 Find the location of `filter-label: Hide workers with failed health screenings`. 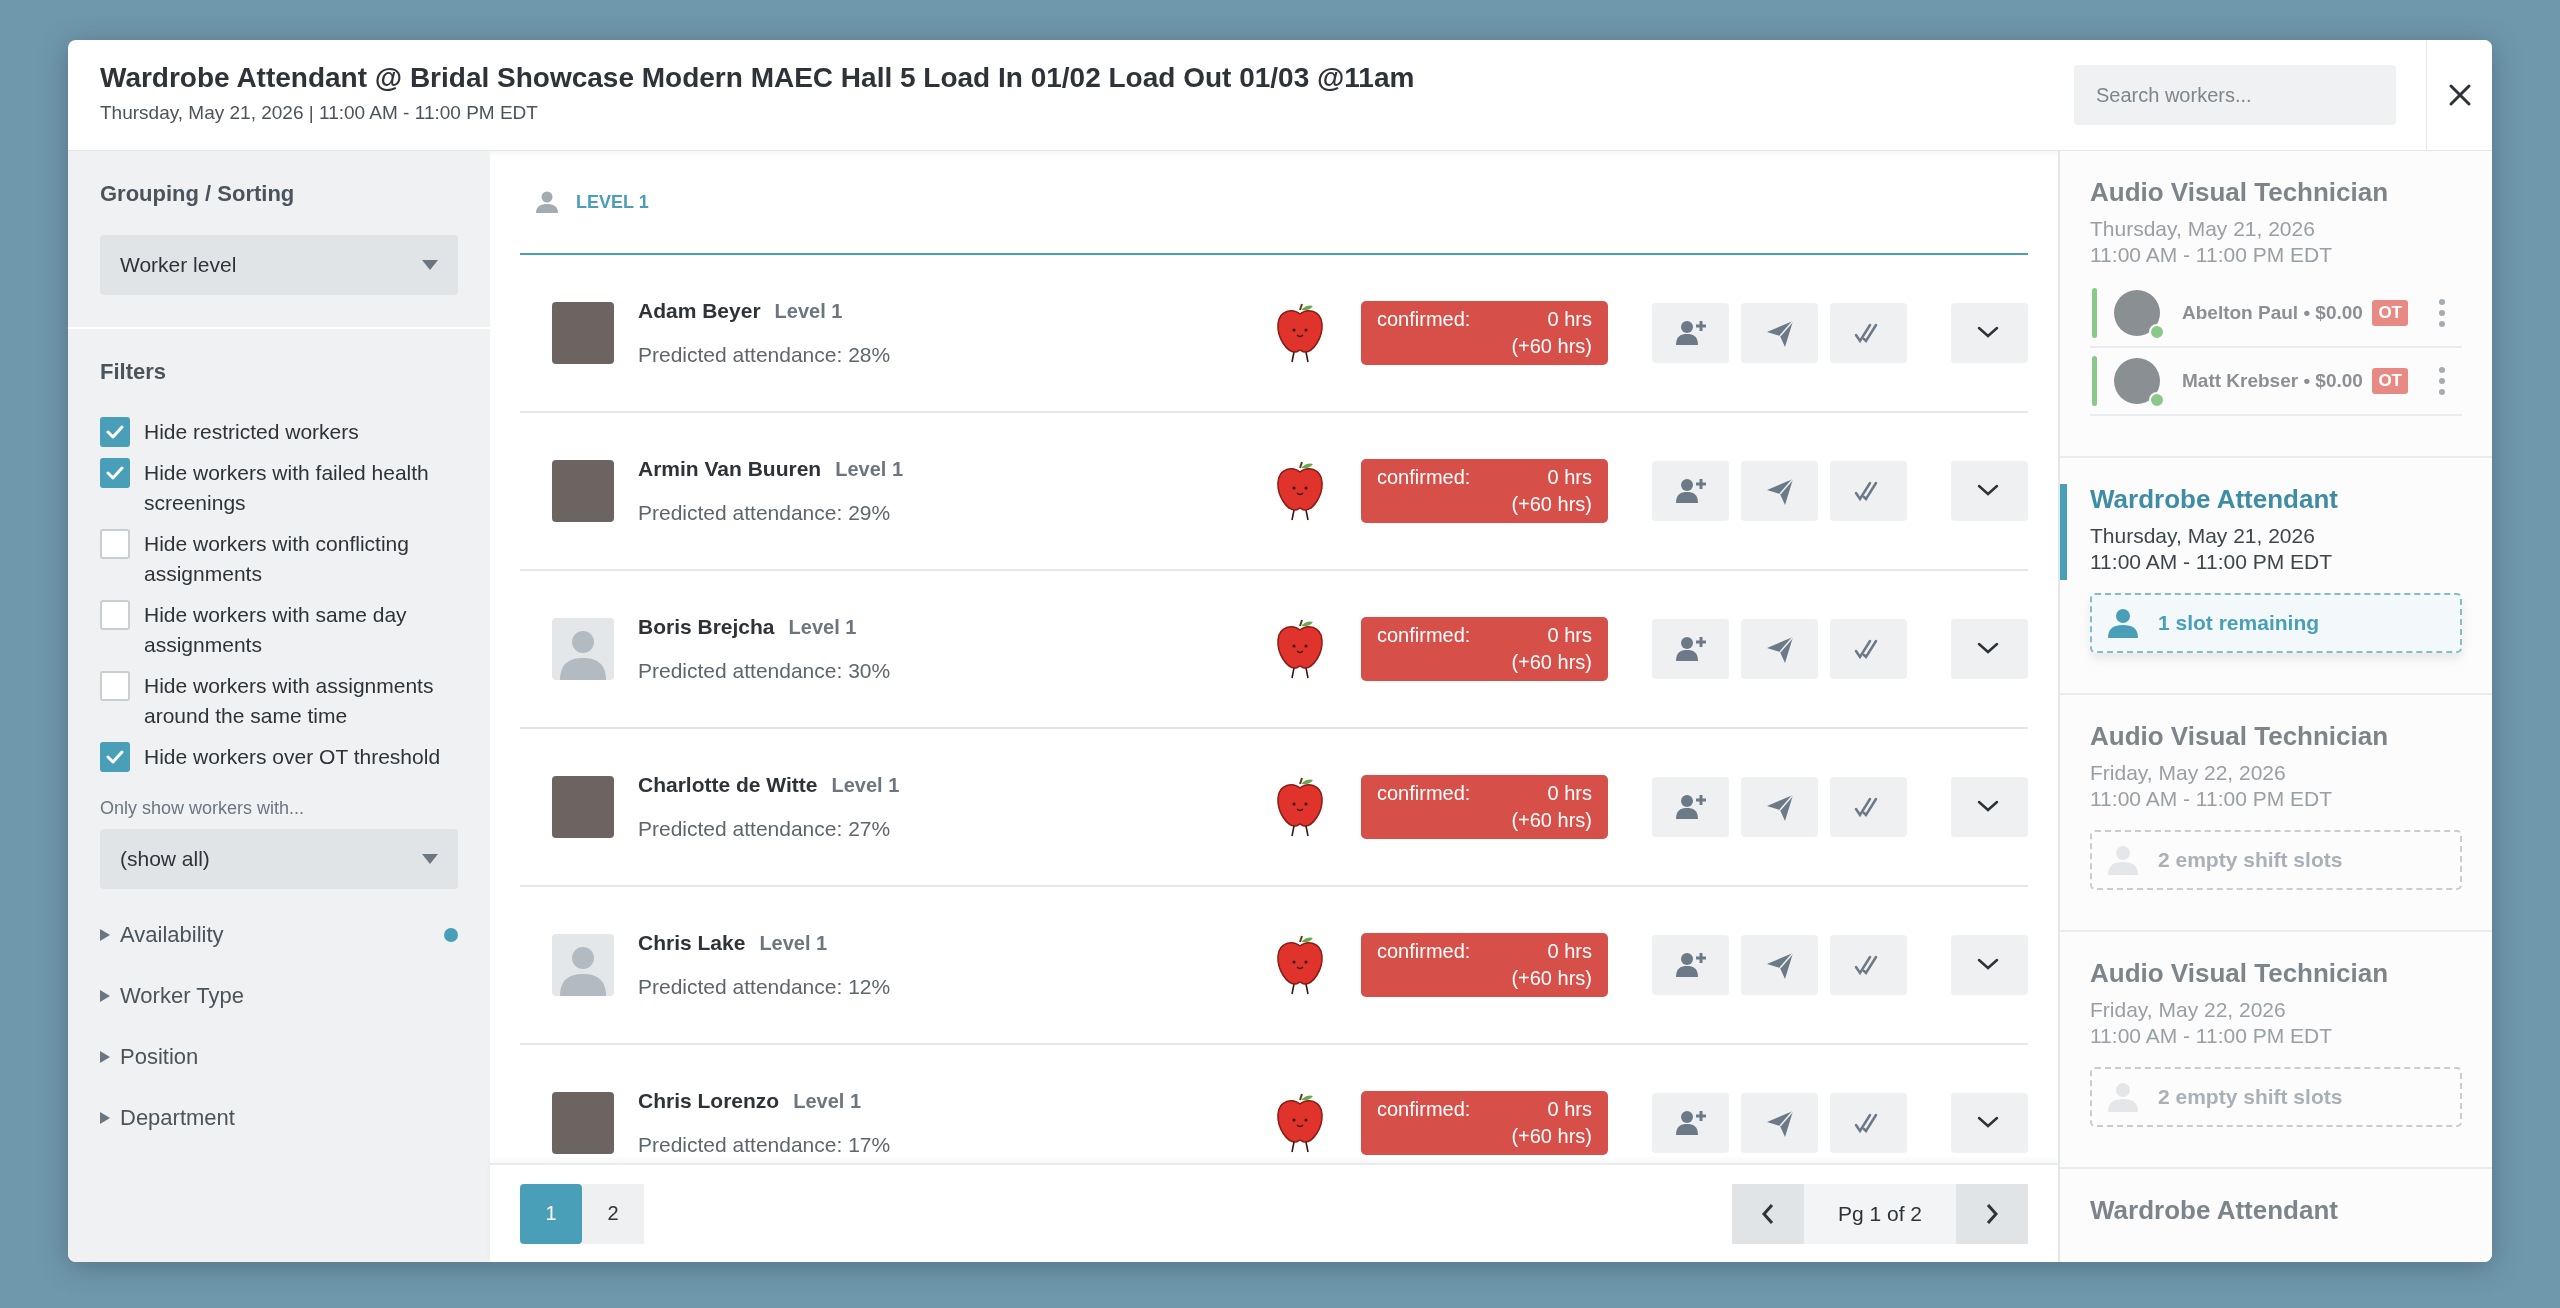

filter-label: Hide workers with failed health screenings is located at coordinates (287, 488).